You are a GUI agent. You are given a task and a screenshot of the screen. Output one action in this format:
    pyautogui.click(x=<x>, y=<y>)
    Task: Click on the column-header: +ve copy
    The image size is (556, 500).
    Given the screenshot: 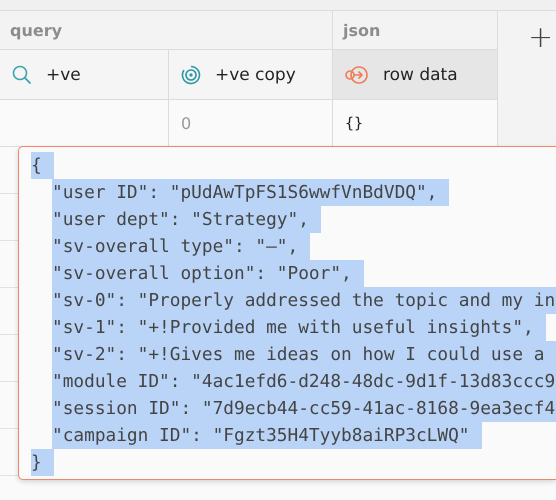 What is the action you would take?
    pyautogui.click(x=251, y=75)
    